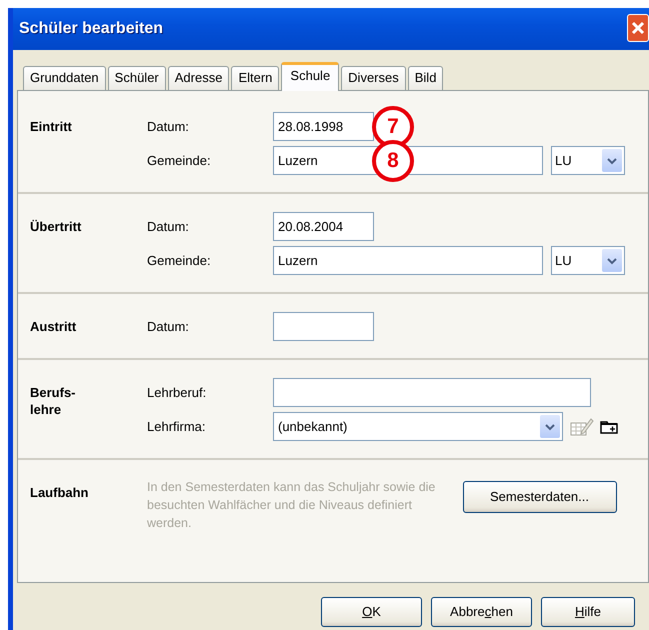 This screenshot has height=630, width=649. Describe the element at coordinates (56, 227) in the screenshot. I see `section-heading: Übertritt` at that location.